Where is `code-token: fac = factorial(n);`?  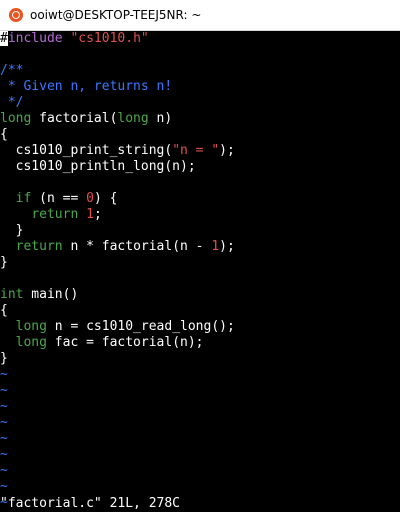
code-token: fac = factorial(n); is located at coordinates (125, 342).